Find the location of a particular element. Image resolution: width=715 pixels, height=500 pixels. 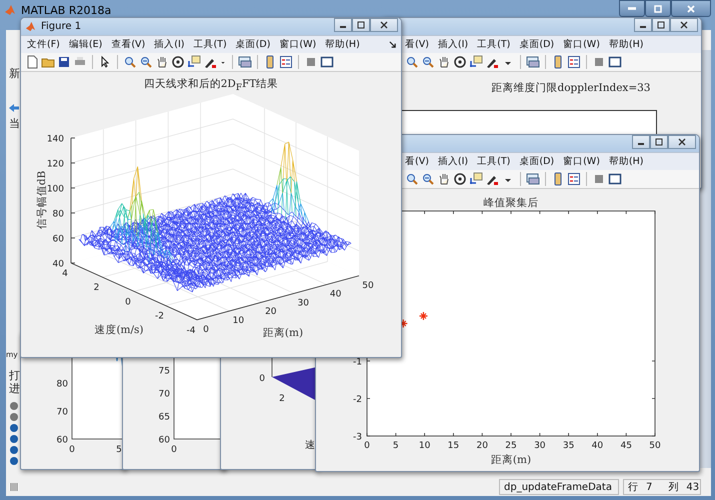

function-list-icon is located at coordinates (14, 434).